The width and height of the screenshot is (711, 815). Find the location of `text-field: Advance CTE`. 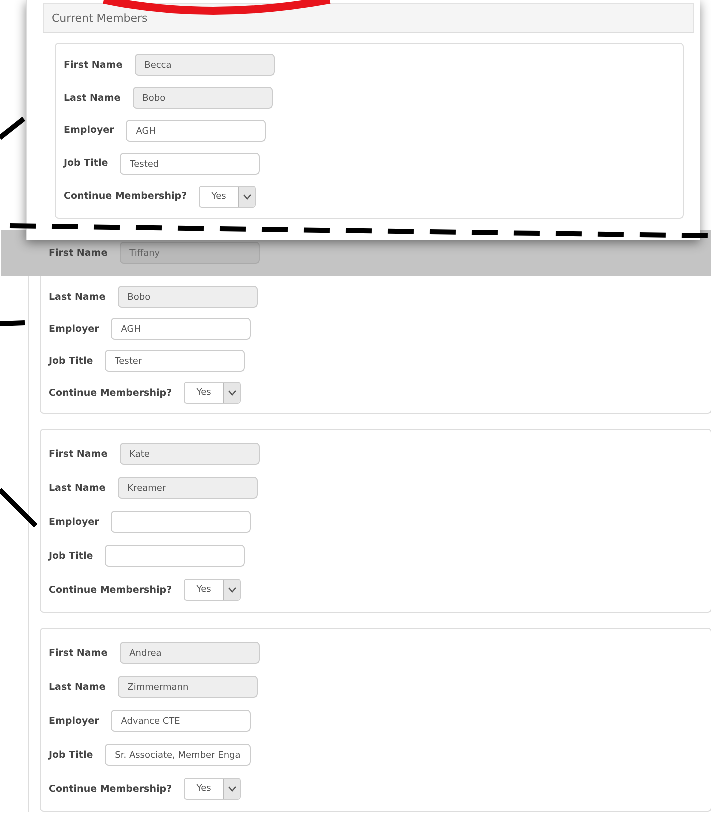

text-field: Advance CTE is located at coordinates (181, 721).